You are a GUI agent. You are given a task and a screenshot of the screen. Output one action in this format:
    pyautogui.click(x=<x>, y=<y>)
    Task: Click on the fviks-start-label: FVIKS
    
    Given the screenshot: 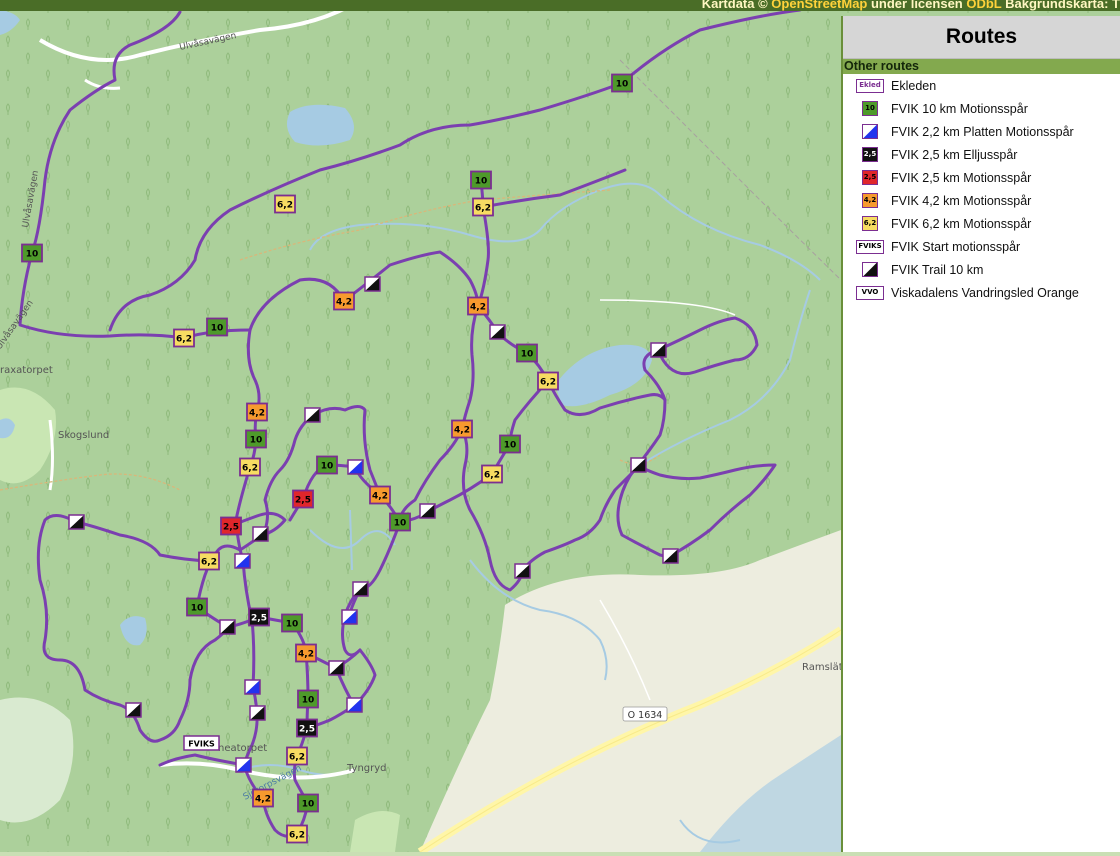 What is the action you would take?
    pyautogui.click(x=201, y=744)
    